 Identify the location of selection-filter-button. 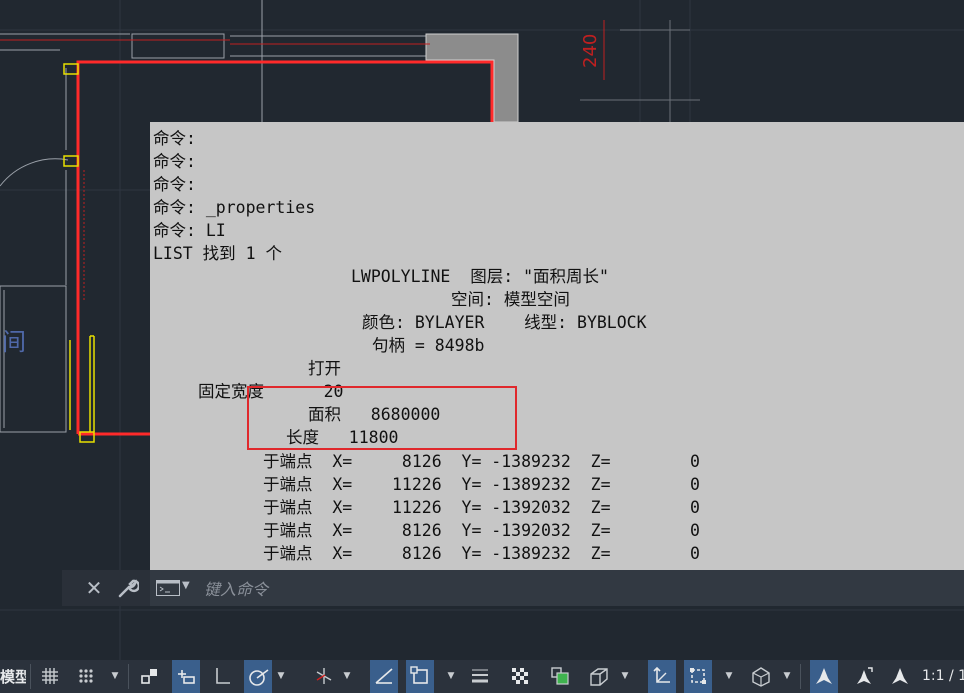
(698, 676).